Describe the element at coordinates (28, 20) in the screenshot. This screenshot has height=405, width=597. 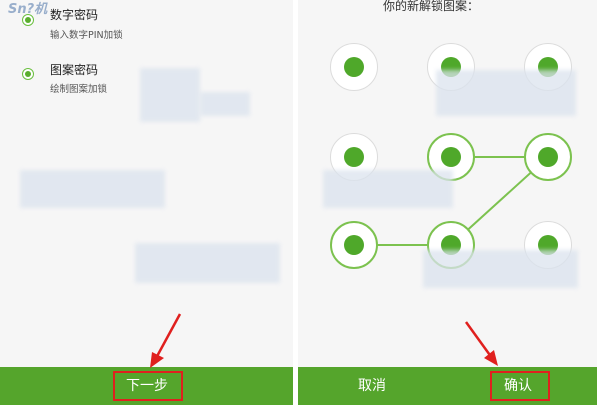
I see `radio-digit-password` at that location.